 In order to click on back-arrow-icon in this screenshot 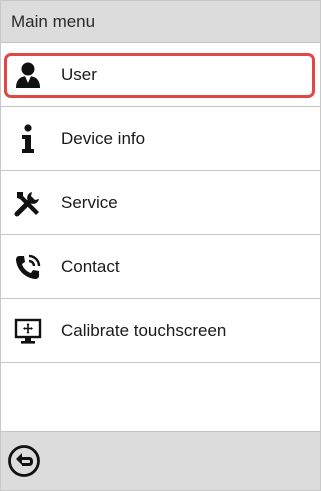, I will do `click(24, 461)`.